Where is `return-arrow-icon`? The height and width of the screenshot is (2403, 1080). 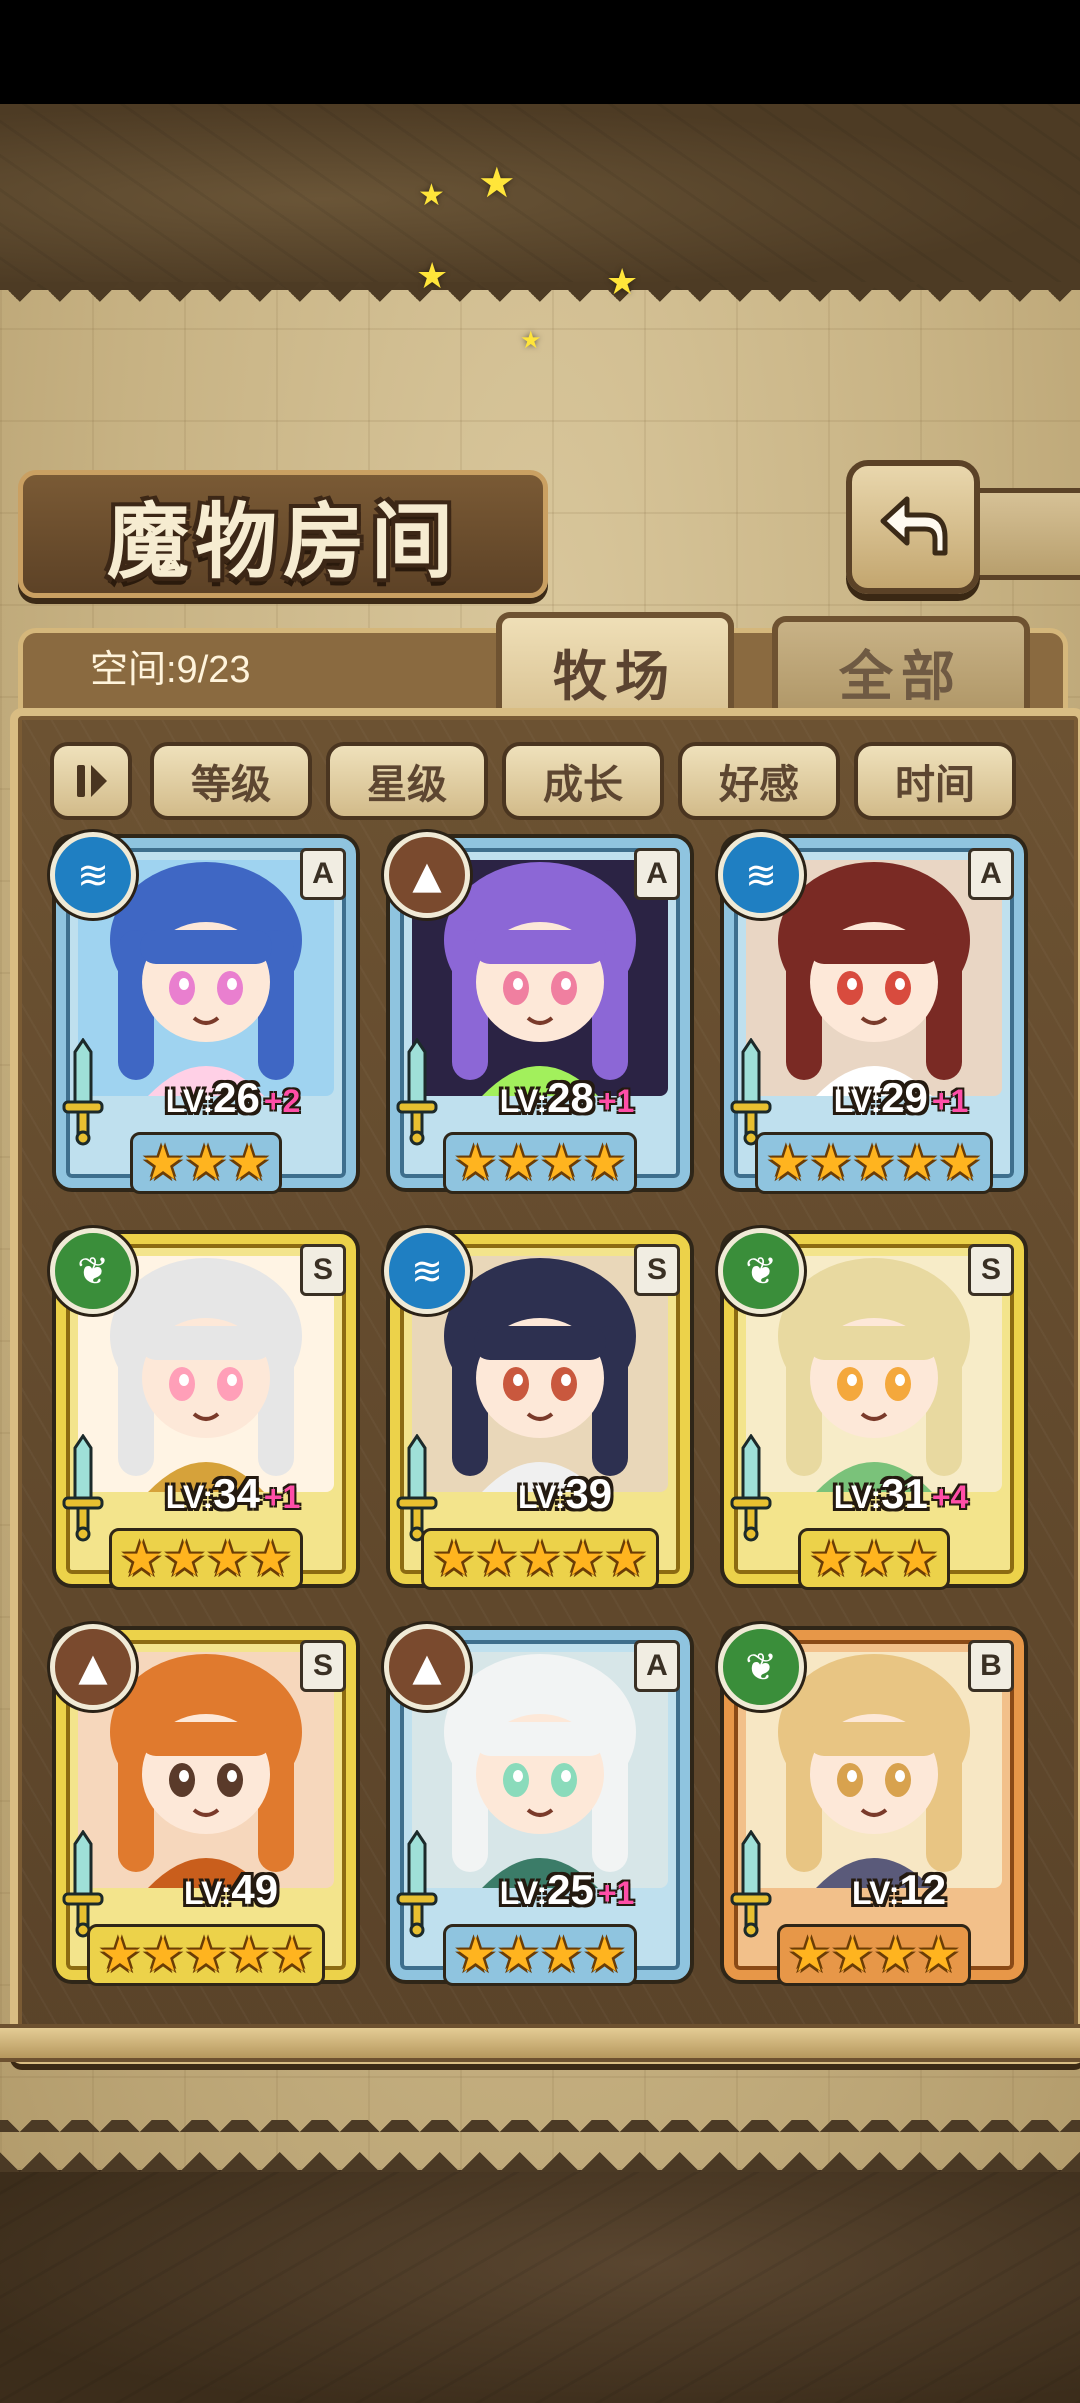 return-arrow-icon is located at coordinates (914, 526).